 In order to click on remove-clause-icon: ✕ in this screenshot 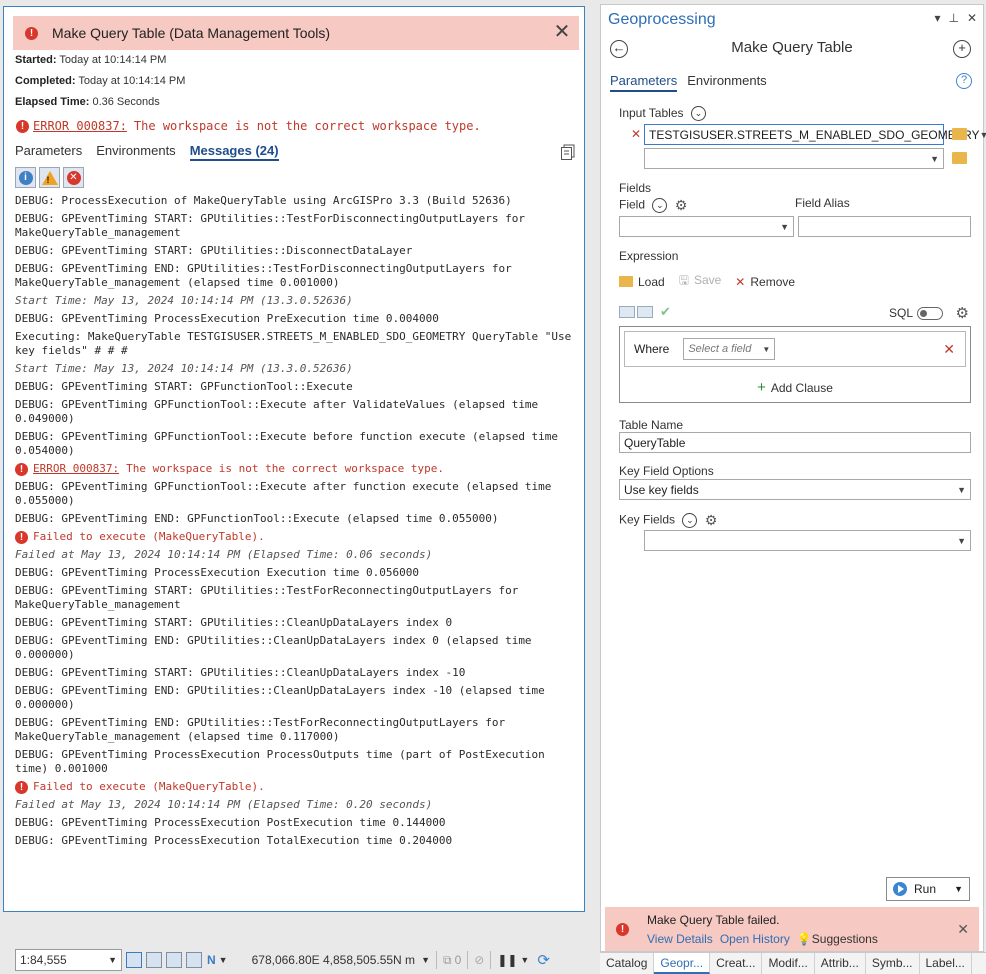, I will do `click(949, 349)`.